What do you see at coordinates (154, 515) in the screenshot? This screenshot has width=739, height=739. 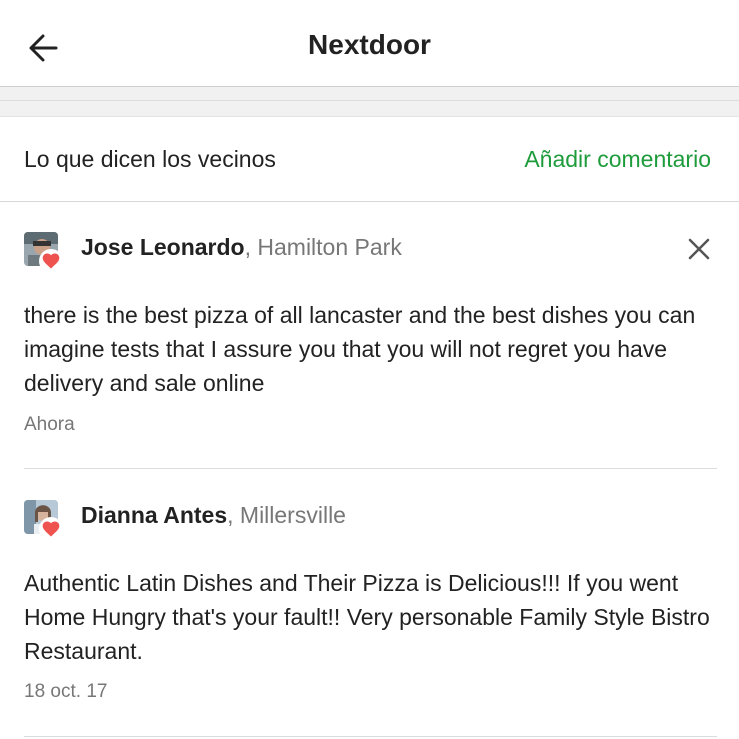 I see `author-name: Dianna Antes` at bounding box center [154, 515].